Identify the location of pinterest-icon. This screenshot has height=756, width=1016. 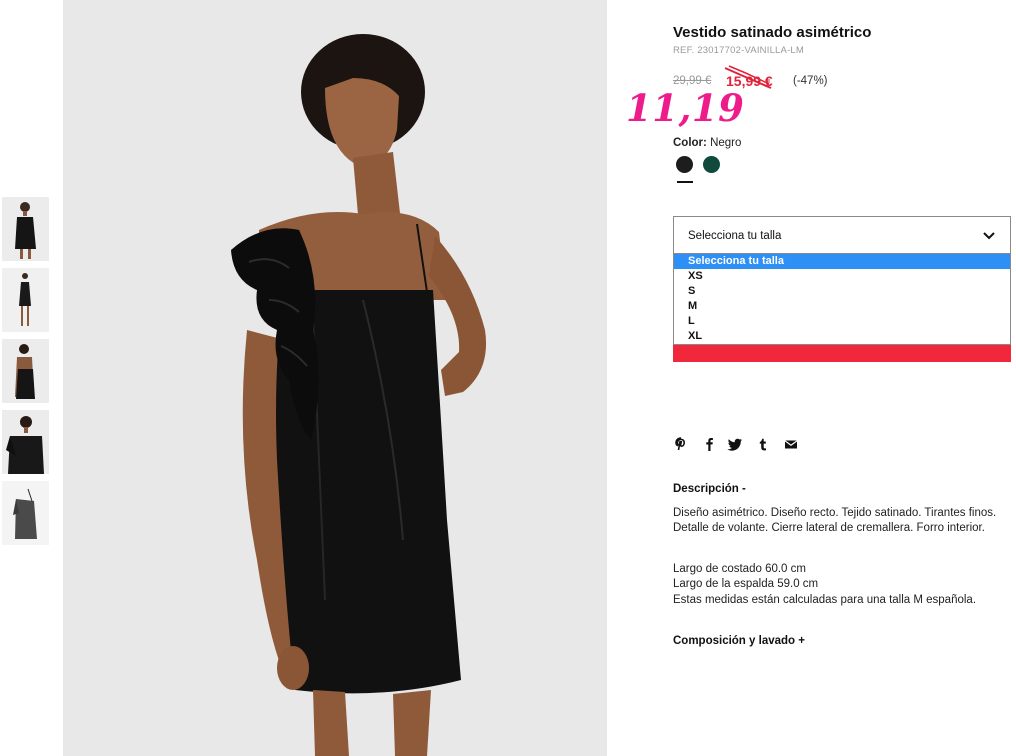
(681, 444).